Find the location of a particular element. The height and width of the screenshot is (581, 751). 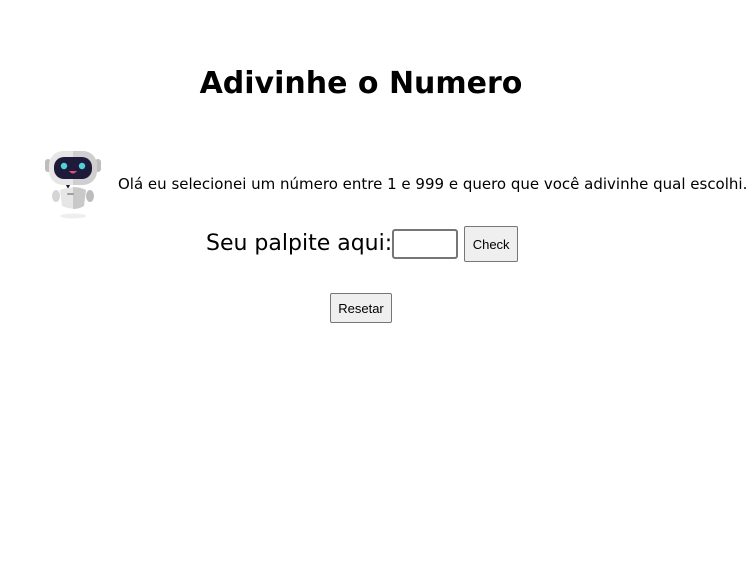

check-button: Check is located at coordinates (491, 244).